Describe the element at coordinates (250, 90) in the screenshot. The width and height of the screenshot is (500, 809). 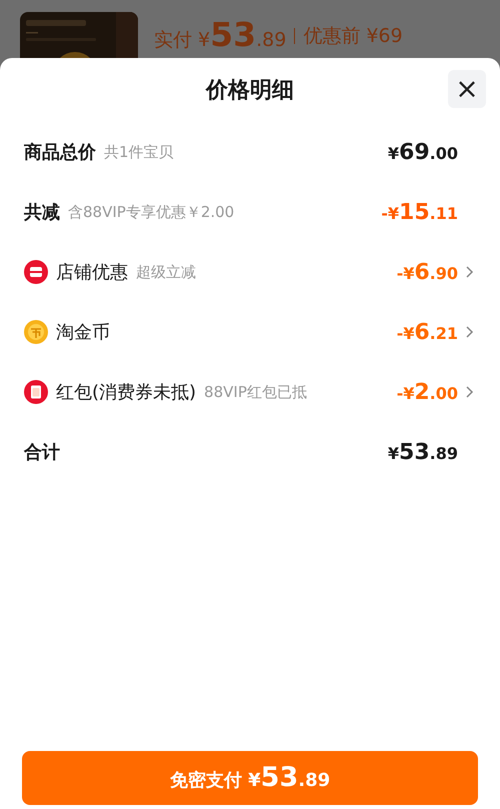
I see `sheet-title: 价格明细` at that location.